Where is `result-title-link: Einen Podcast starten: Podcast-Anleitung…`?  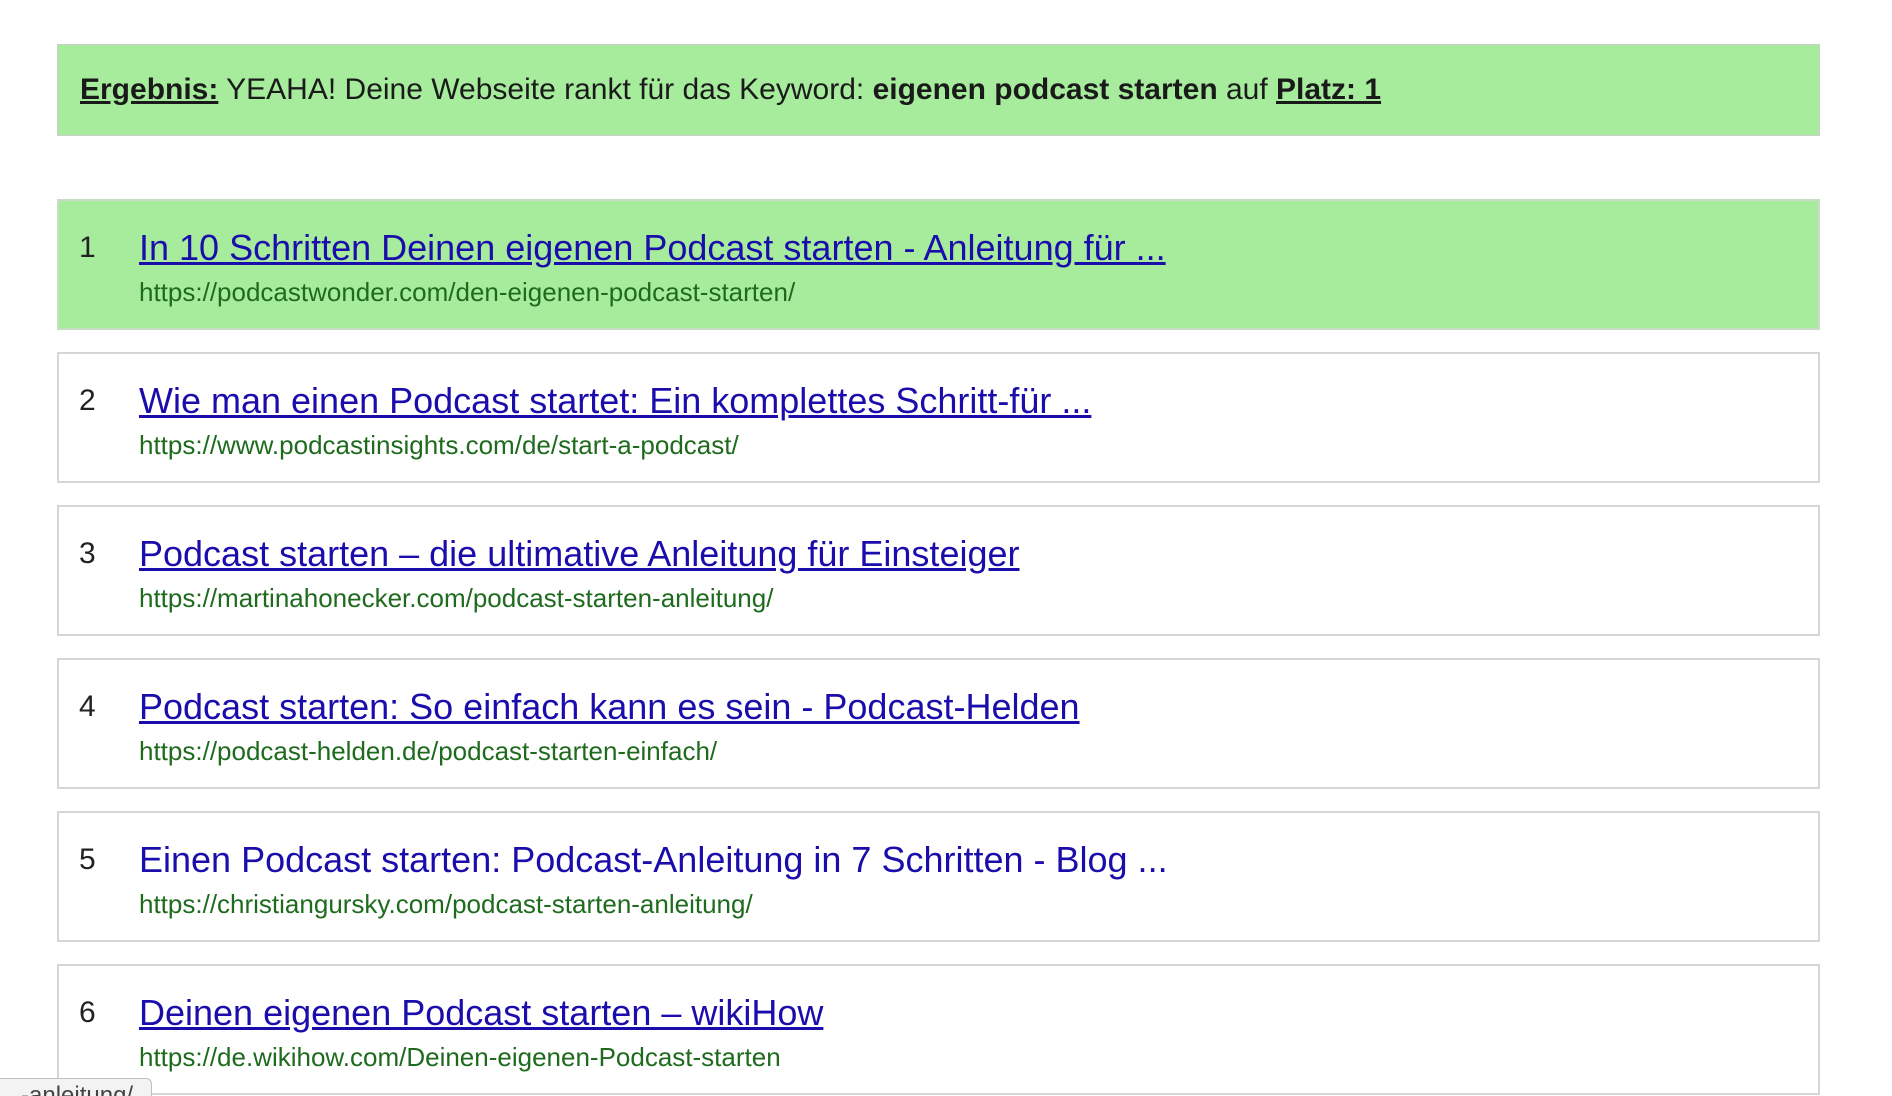 result-title-link: Einen Podcast starten: Podcast-Anleitung… is located at coordinates (653, 860).